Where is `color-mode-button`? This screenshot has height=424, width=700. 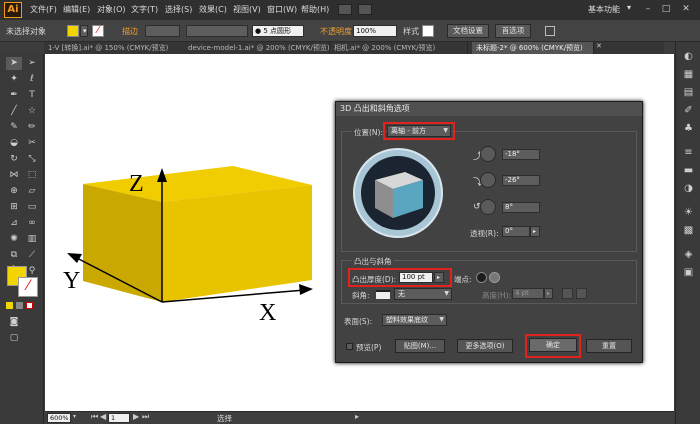 color-mode-button is located at coordinates (9, 305).